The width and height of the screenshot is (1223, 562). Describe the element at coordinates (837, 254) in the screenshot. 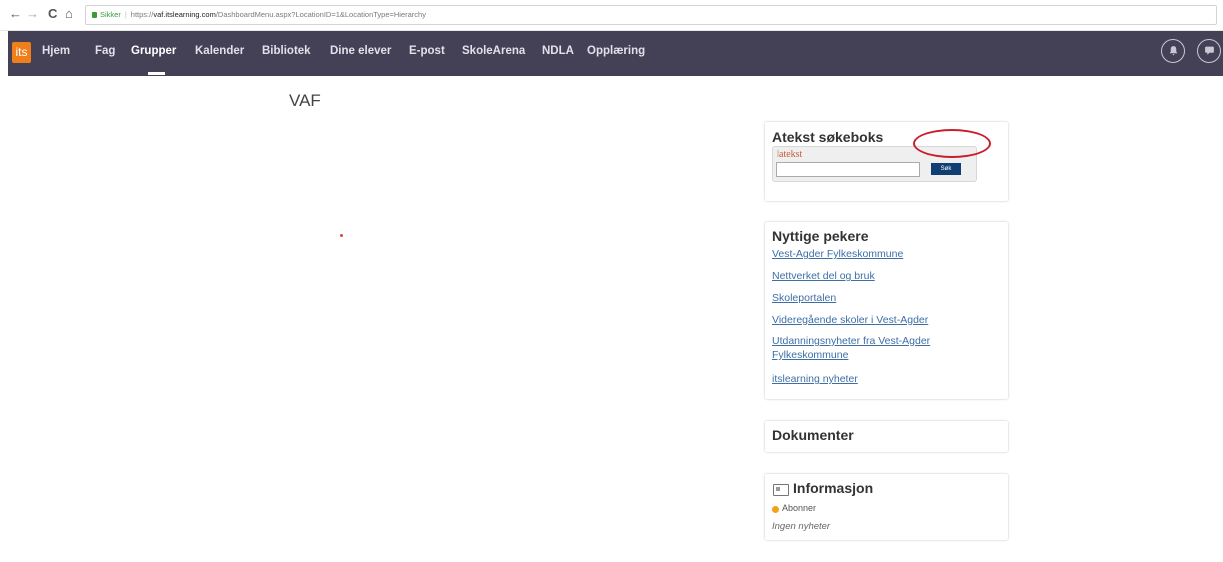

I see `link-vest-agder-fylkeskommune: Vest-Agder Fylkeskommune` at that location.